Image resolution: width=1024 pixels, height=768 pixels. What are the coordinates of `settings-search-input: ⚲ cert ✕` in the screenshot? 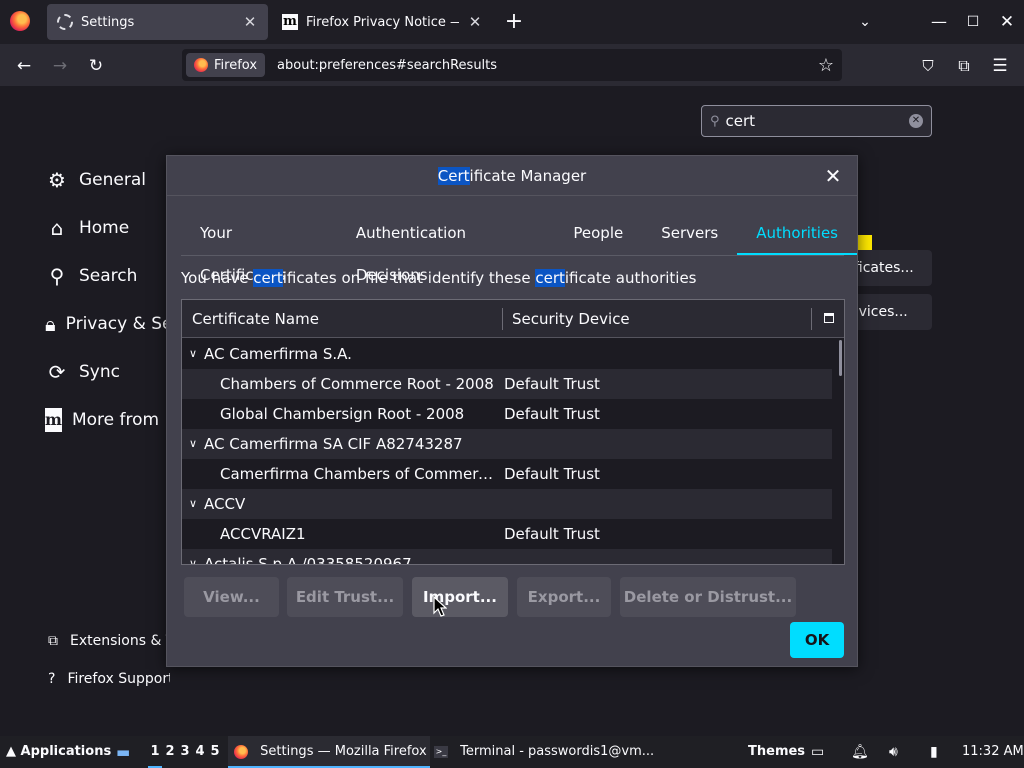 It's located at (816, 121).